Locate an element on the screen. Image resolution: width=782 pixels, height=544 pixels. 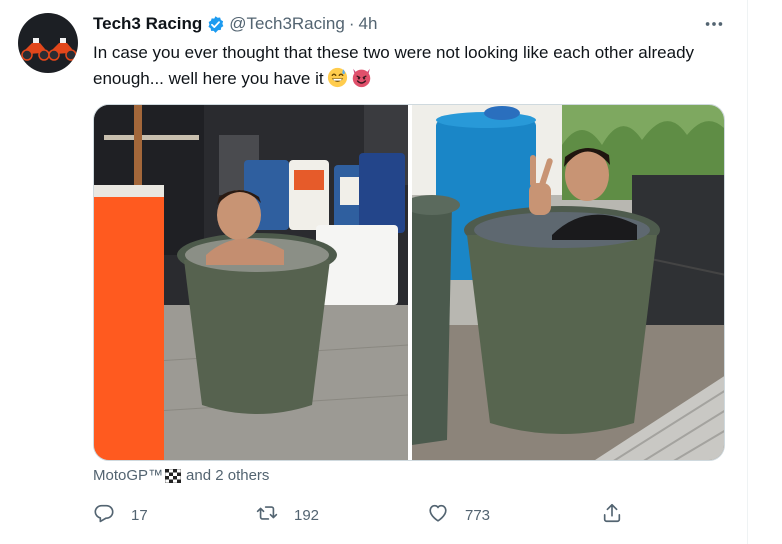
like-count: 773 is located at coordinates (478, 515).